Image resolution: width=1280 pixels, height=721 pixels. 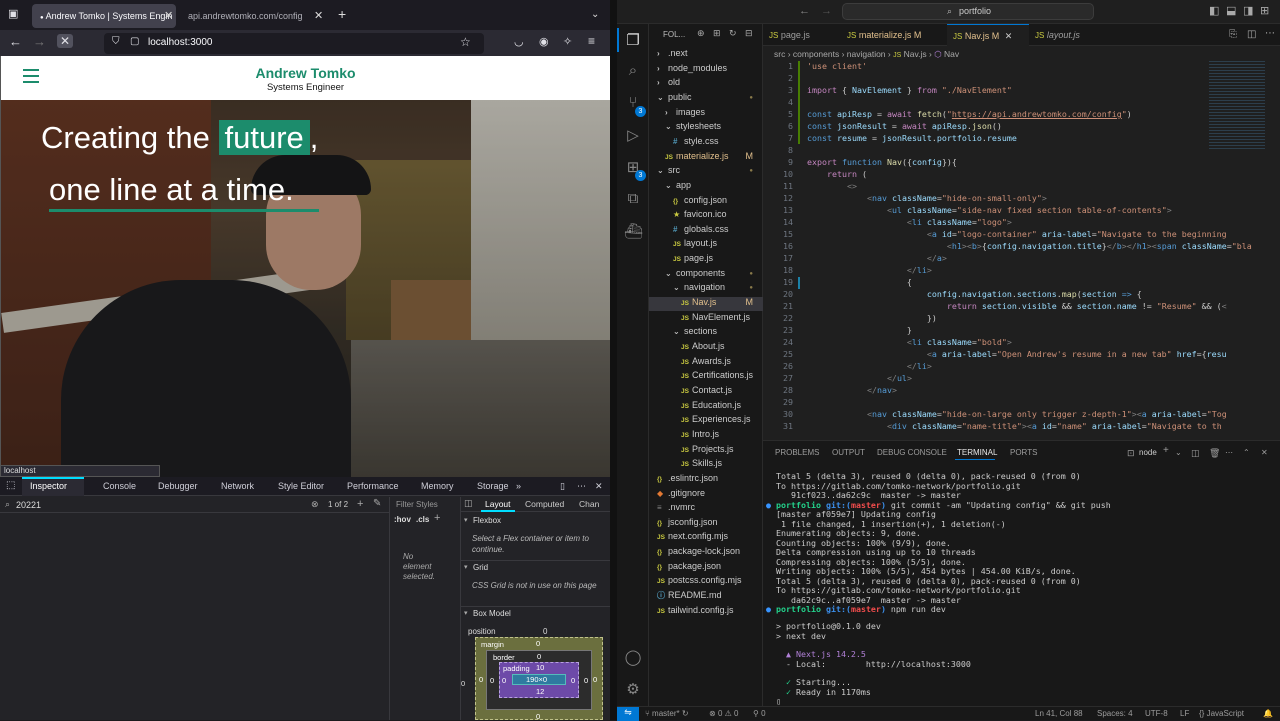 What do you see at coordinates (706, 275) in the screenshot?
I see `explorer-item: ⌄ components ●` at bounding box center [706, 275].